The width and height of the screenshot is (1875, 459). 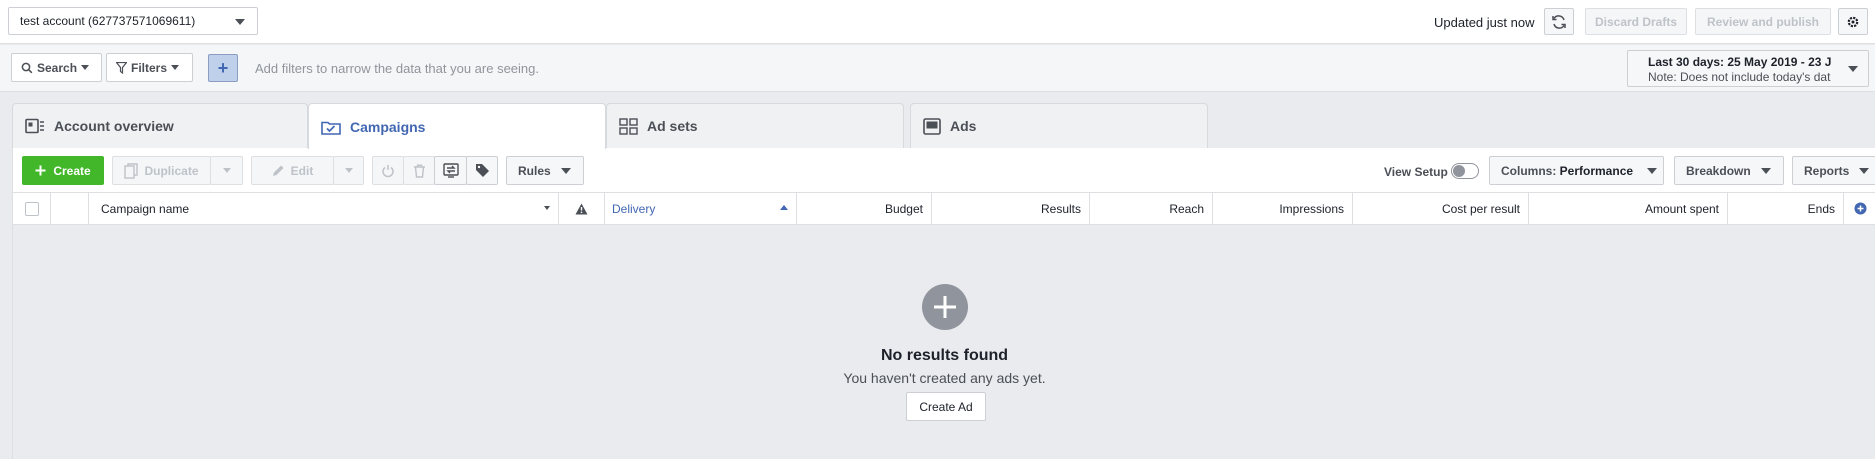 I want to click on review-publish-button: Review and publish, so click(x=1763, y=21).